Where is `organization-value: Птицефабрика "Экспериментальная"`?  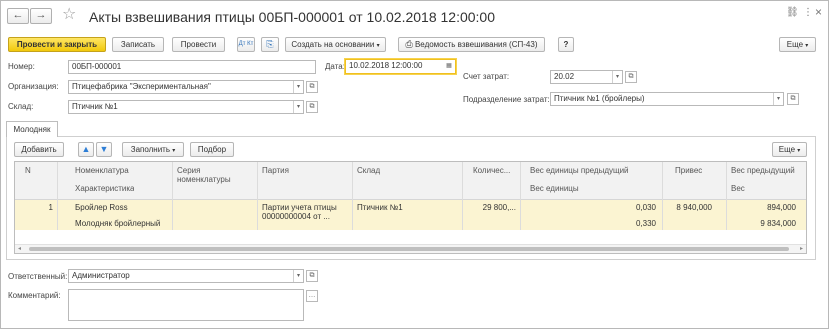
organization-value: Птицефабрика "Экспериментальная" is located at coordinates (141, 86).